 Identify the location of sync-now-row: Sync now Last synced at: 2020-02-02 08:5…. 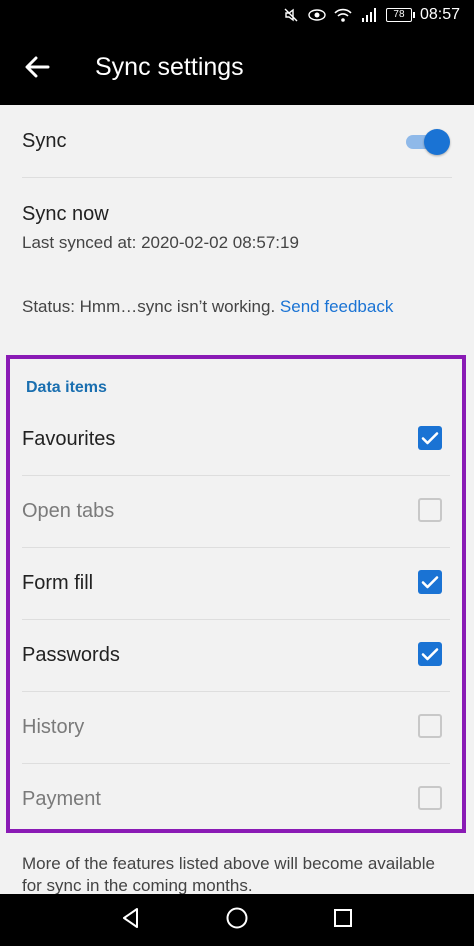
(237, 227).